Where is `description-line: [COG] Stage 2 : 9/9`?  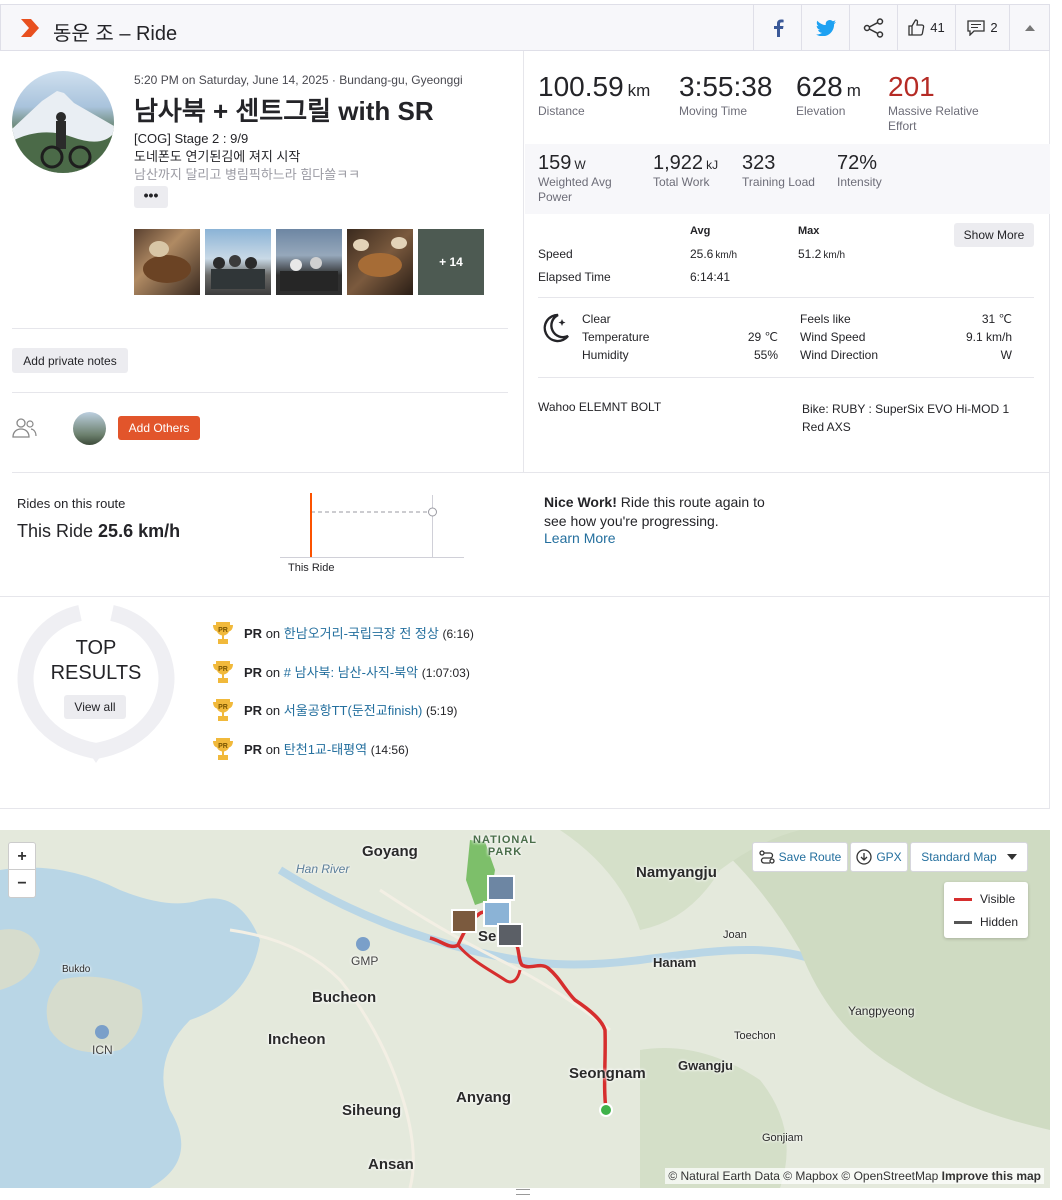
description-line: [COG] Stage 2 : 9/9 is located at coordinates (191, 138).